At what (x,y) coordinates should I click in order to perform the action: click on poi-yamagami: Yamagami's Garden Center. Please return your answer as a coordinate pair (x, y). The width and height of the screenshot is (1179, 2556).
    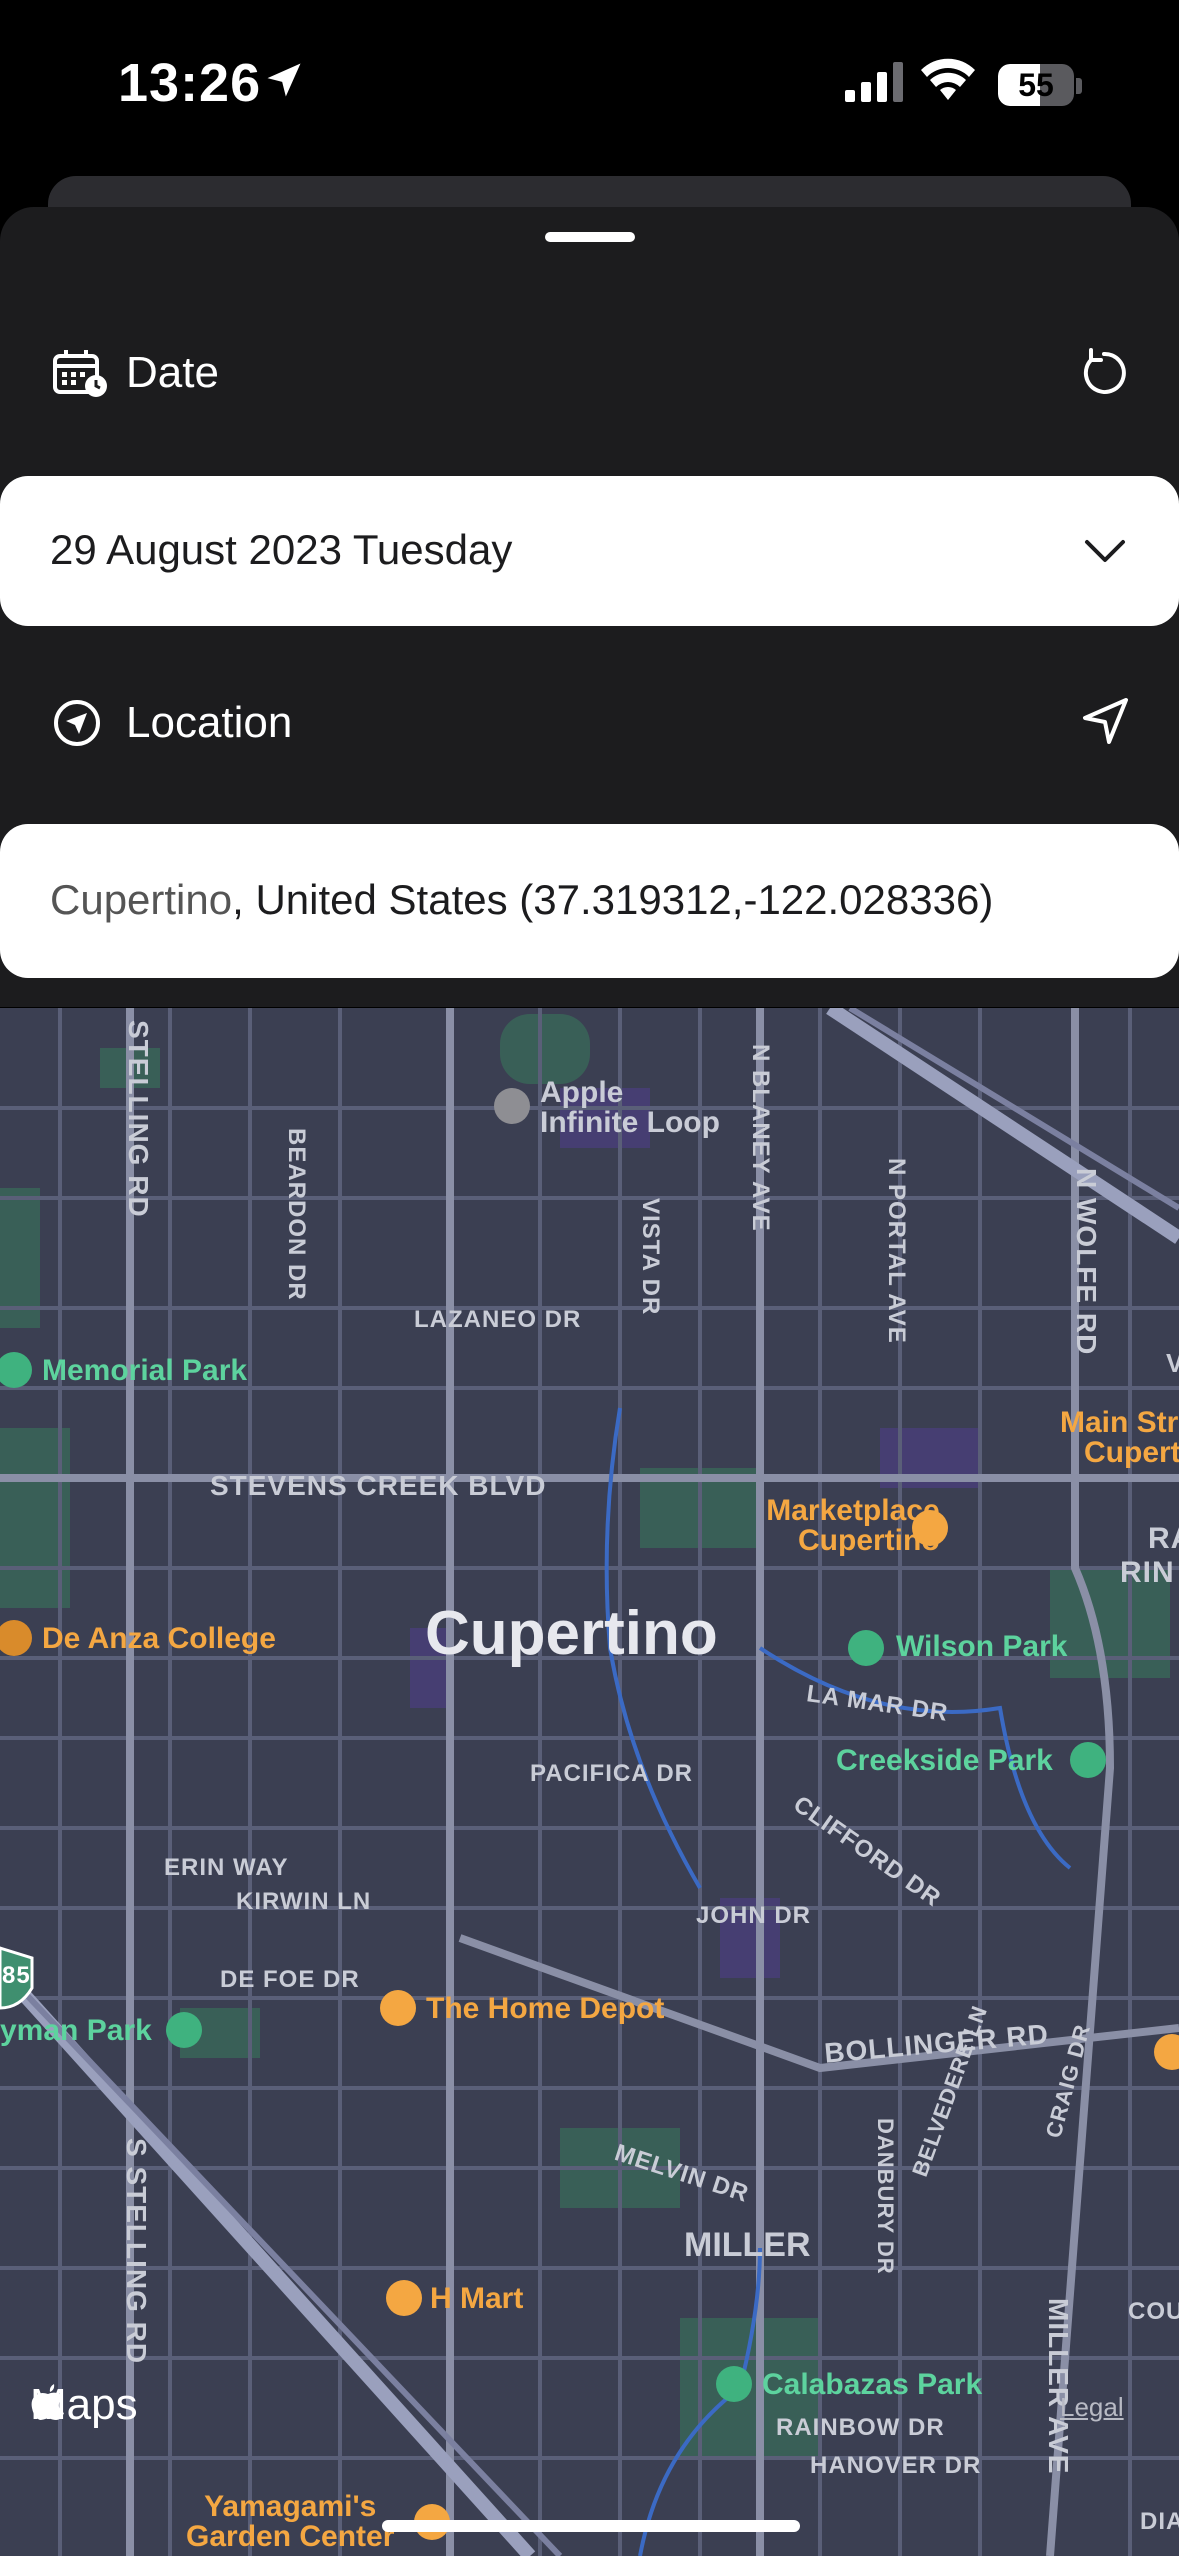
    Looking at the image, I should click on (290, 2522).